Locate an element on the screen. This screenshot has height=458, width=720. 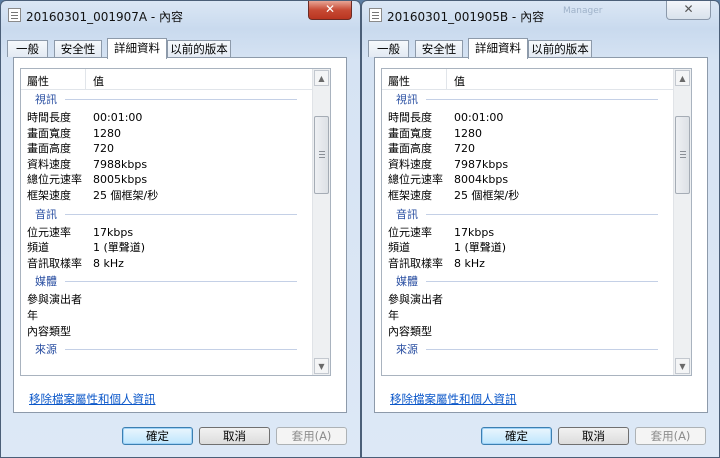
background-window-text: Manager is located at coordinates (583, 11).